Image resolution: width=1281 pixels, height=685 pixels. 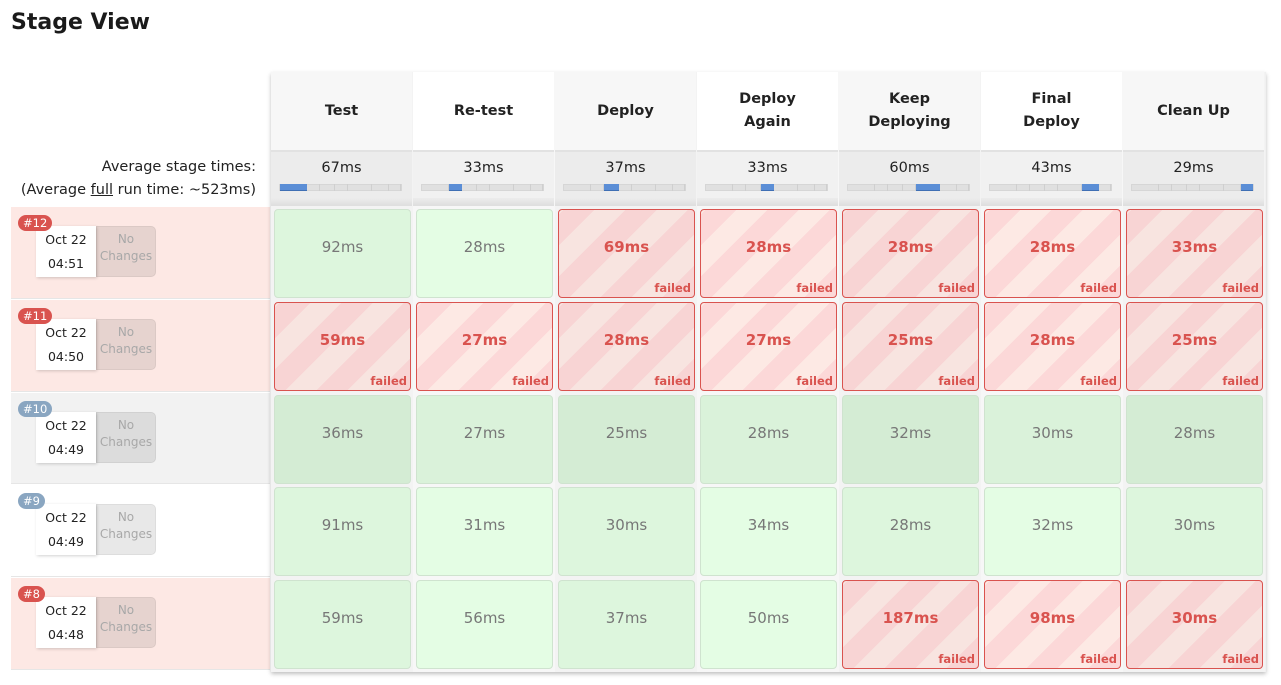 I want to click on run-row: #9 Oct 22 04:49 No Changes, so click(x=140, y=531).